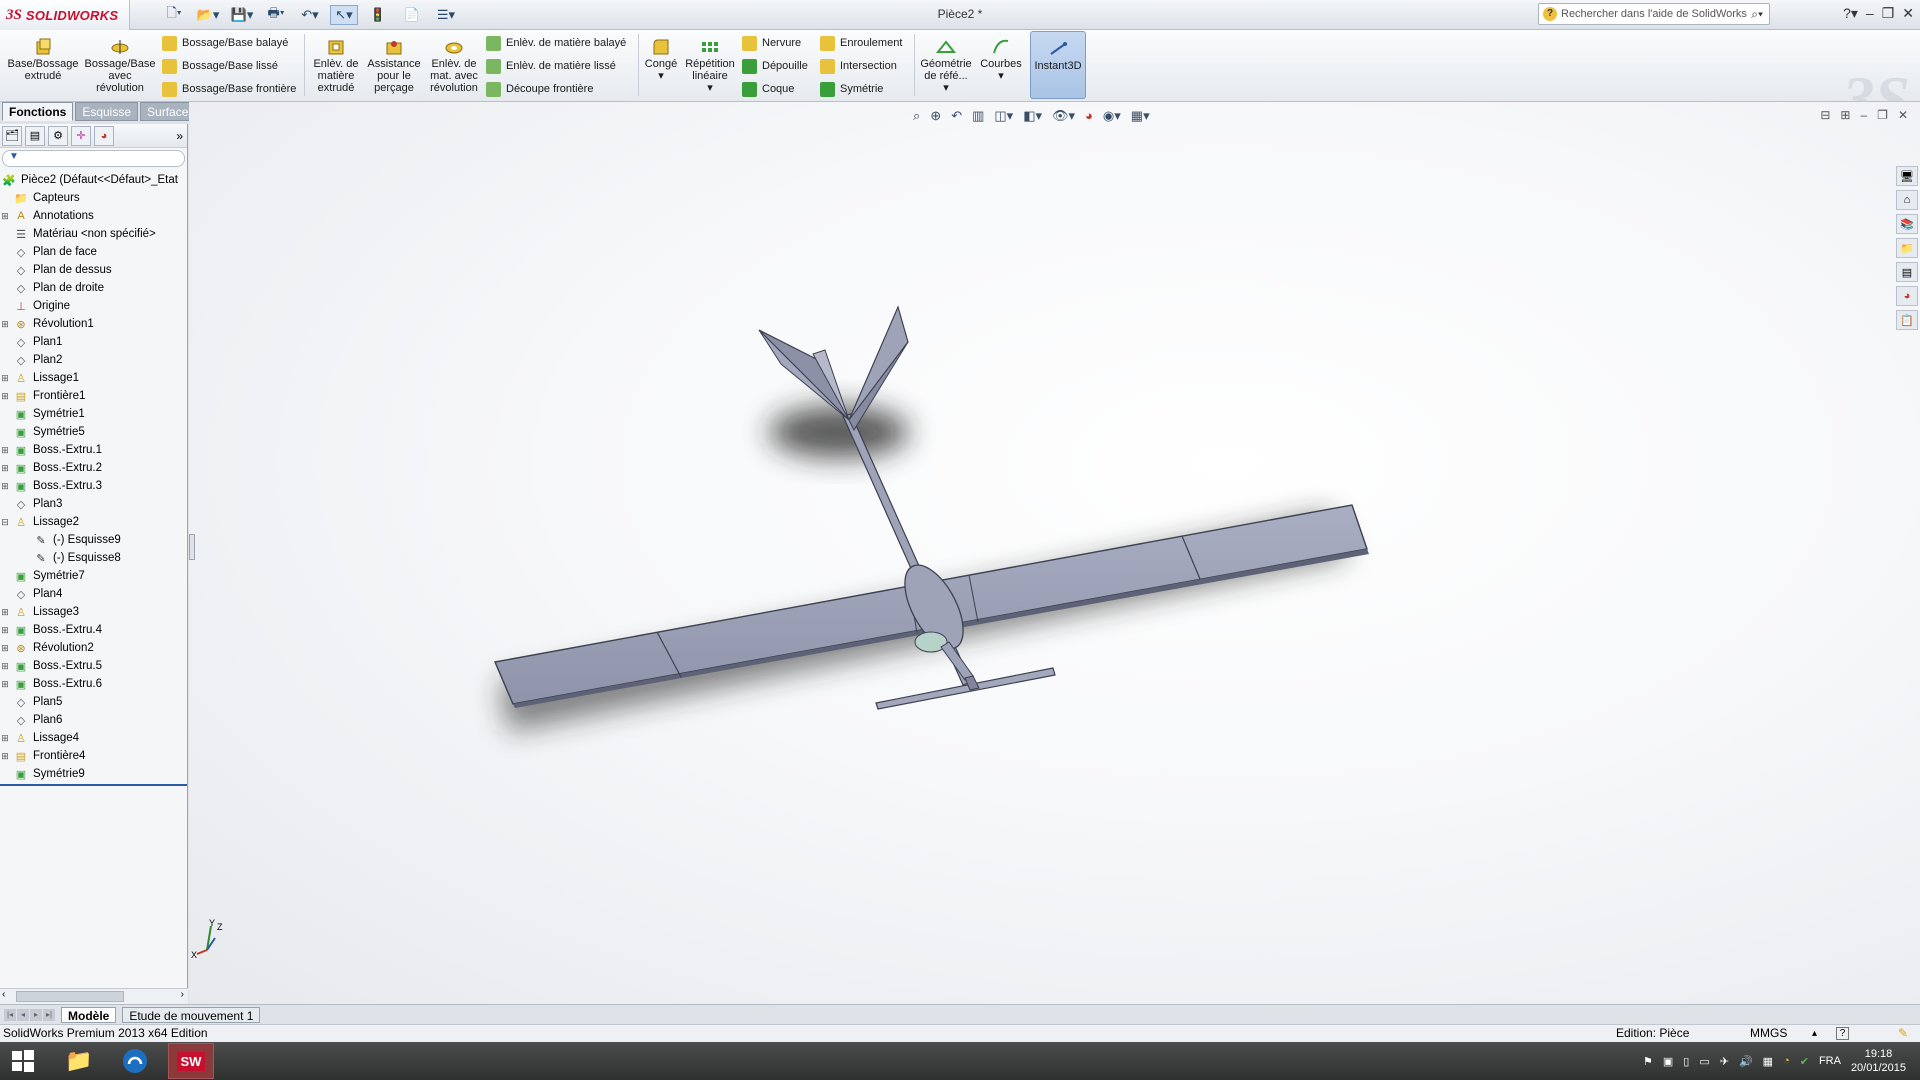 The image size is (1920, 1080). I want to click on tree-item: ◇ Plan3, so click(93, 504).